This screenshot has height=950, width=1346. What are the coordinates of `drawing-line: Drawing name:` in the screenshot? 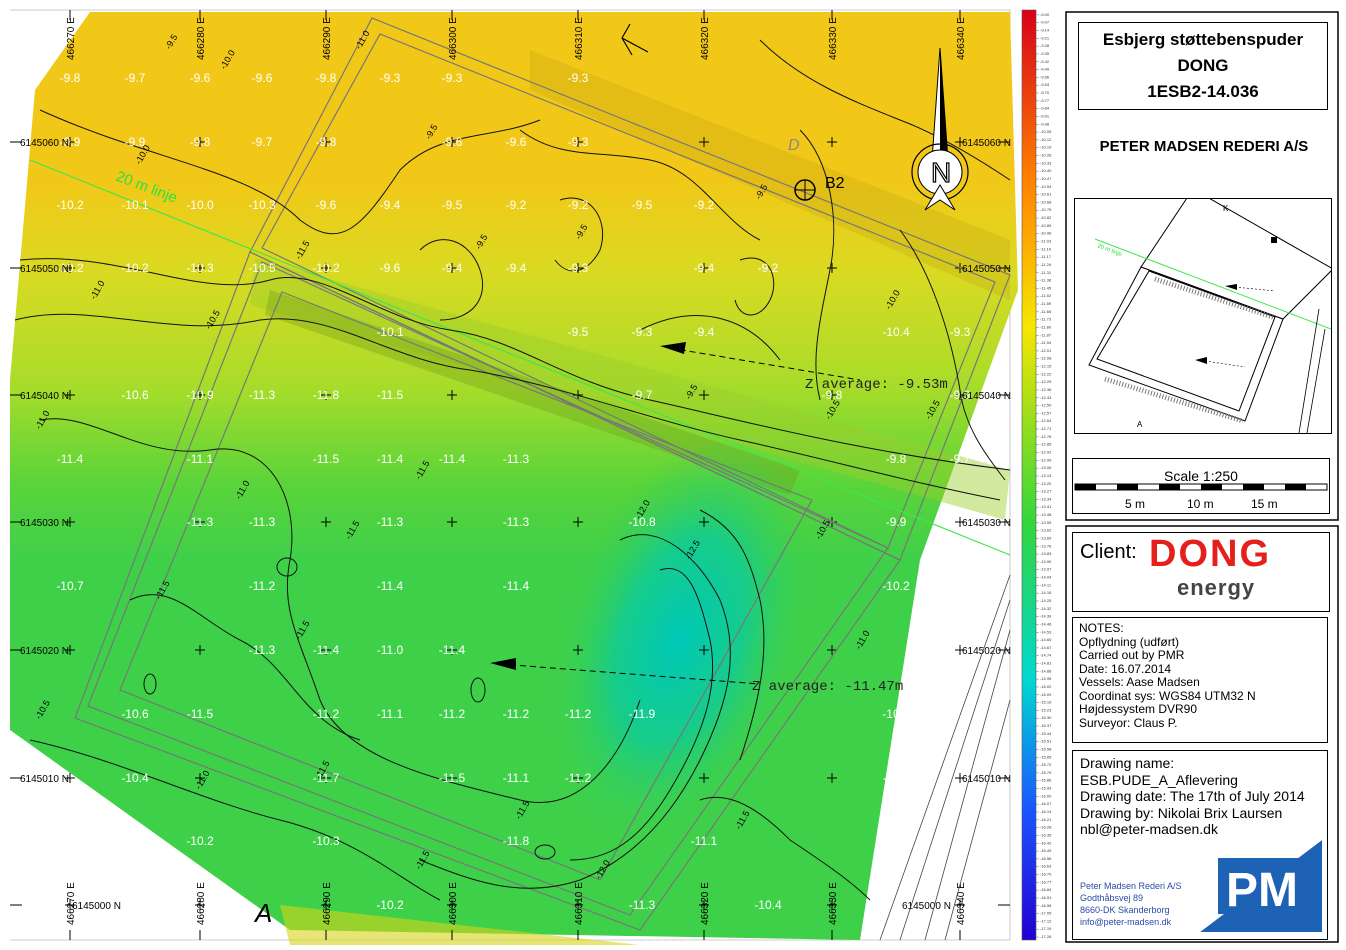 It's located at (1127, 763).